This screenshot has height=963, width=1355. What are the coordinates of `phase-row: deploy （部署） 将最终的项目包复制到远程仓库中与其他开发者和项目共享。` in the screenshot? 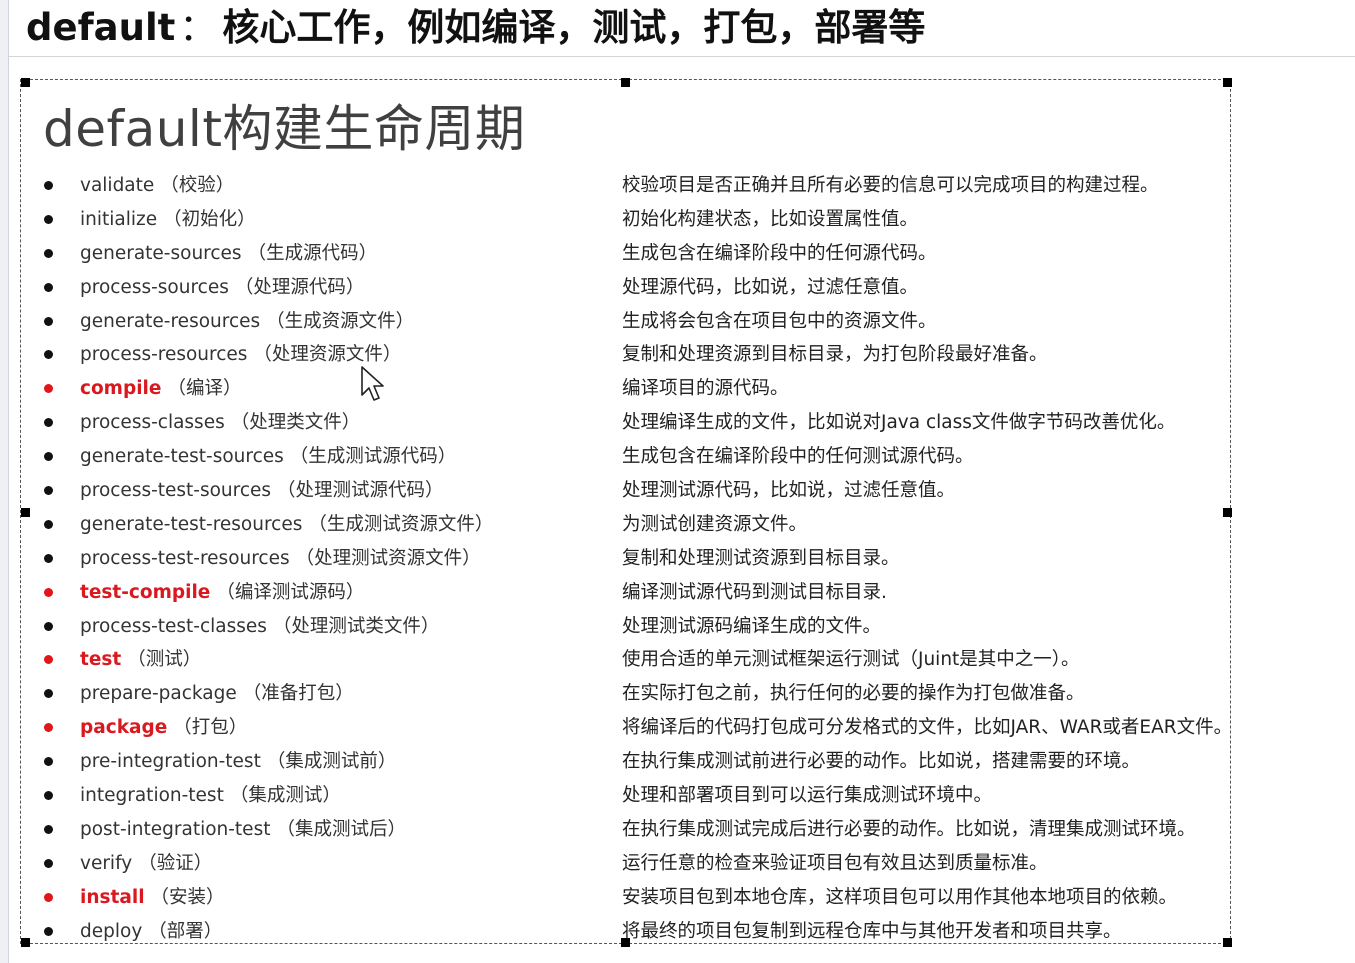 It's located at (677, 932).